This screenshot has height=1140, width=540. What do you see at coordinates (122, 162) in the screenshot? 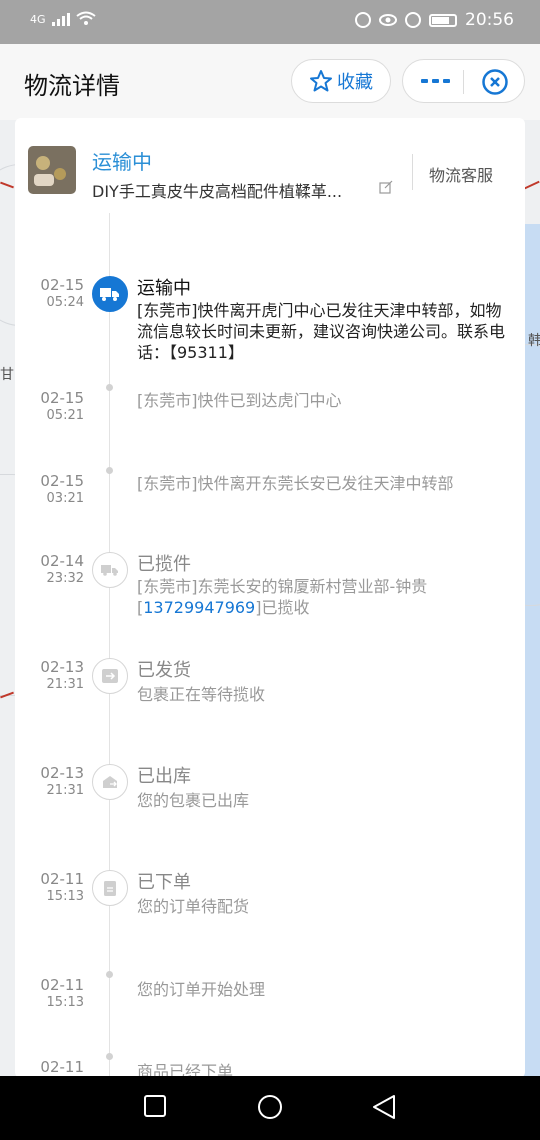
I see `order-status: 运输中` at bounding box center [122, 162].